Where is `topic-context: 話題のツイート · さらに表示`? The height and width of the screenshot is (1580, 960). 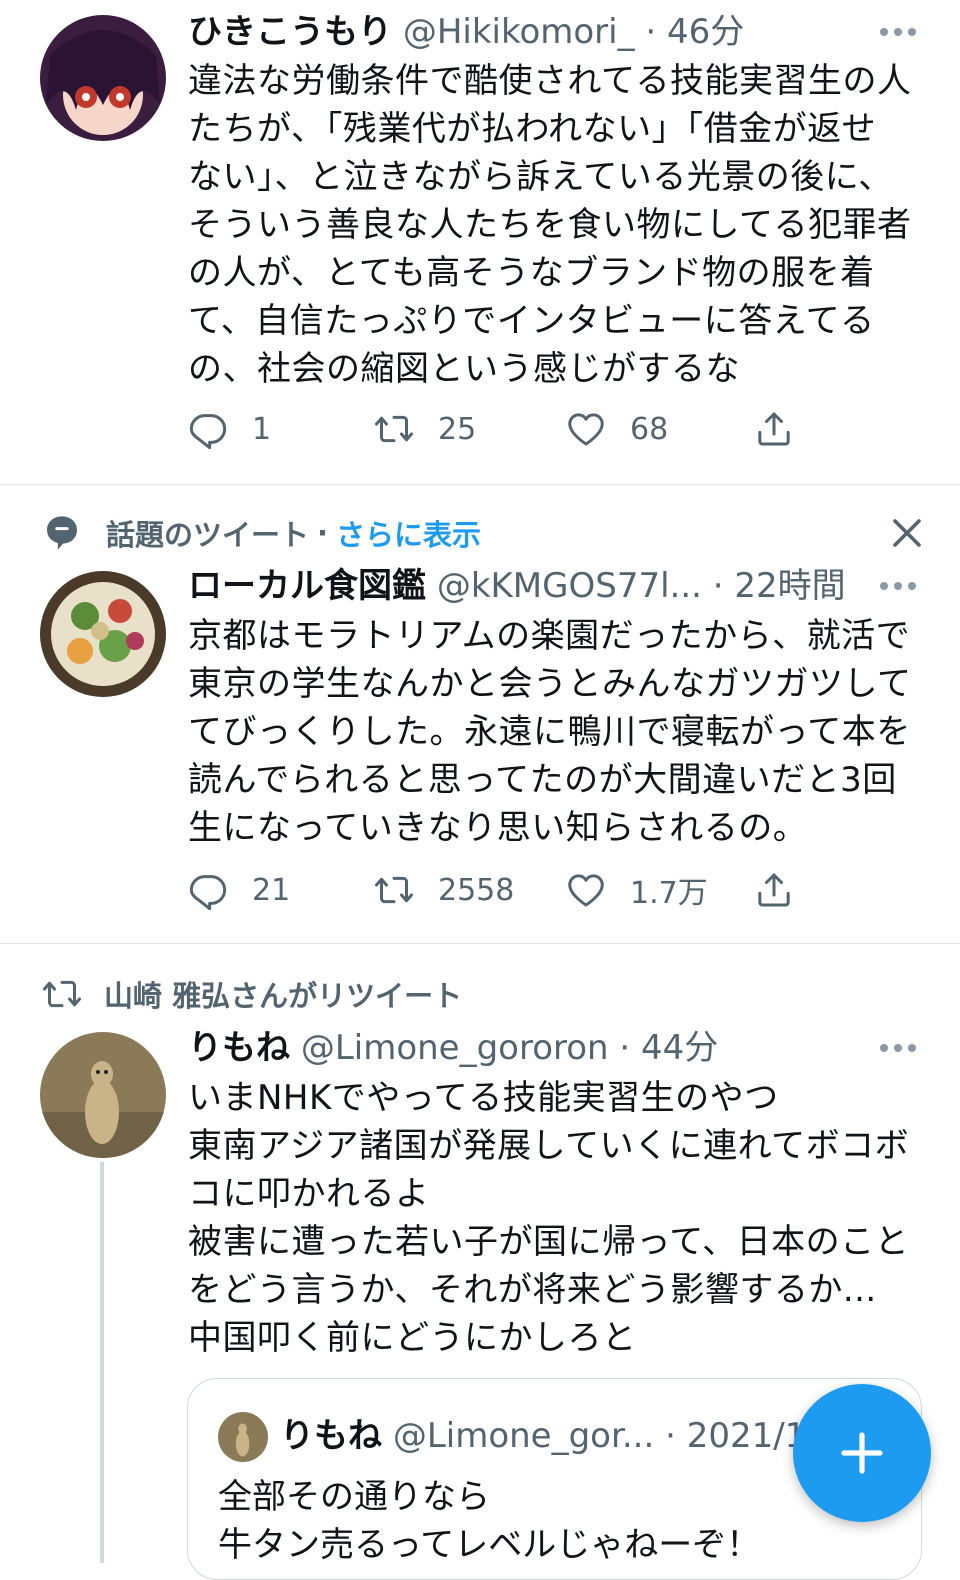 topic-context: 話題のツイート · さらに表示 is located at coordinates (260, 533).